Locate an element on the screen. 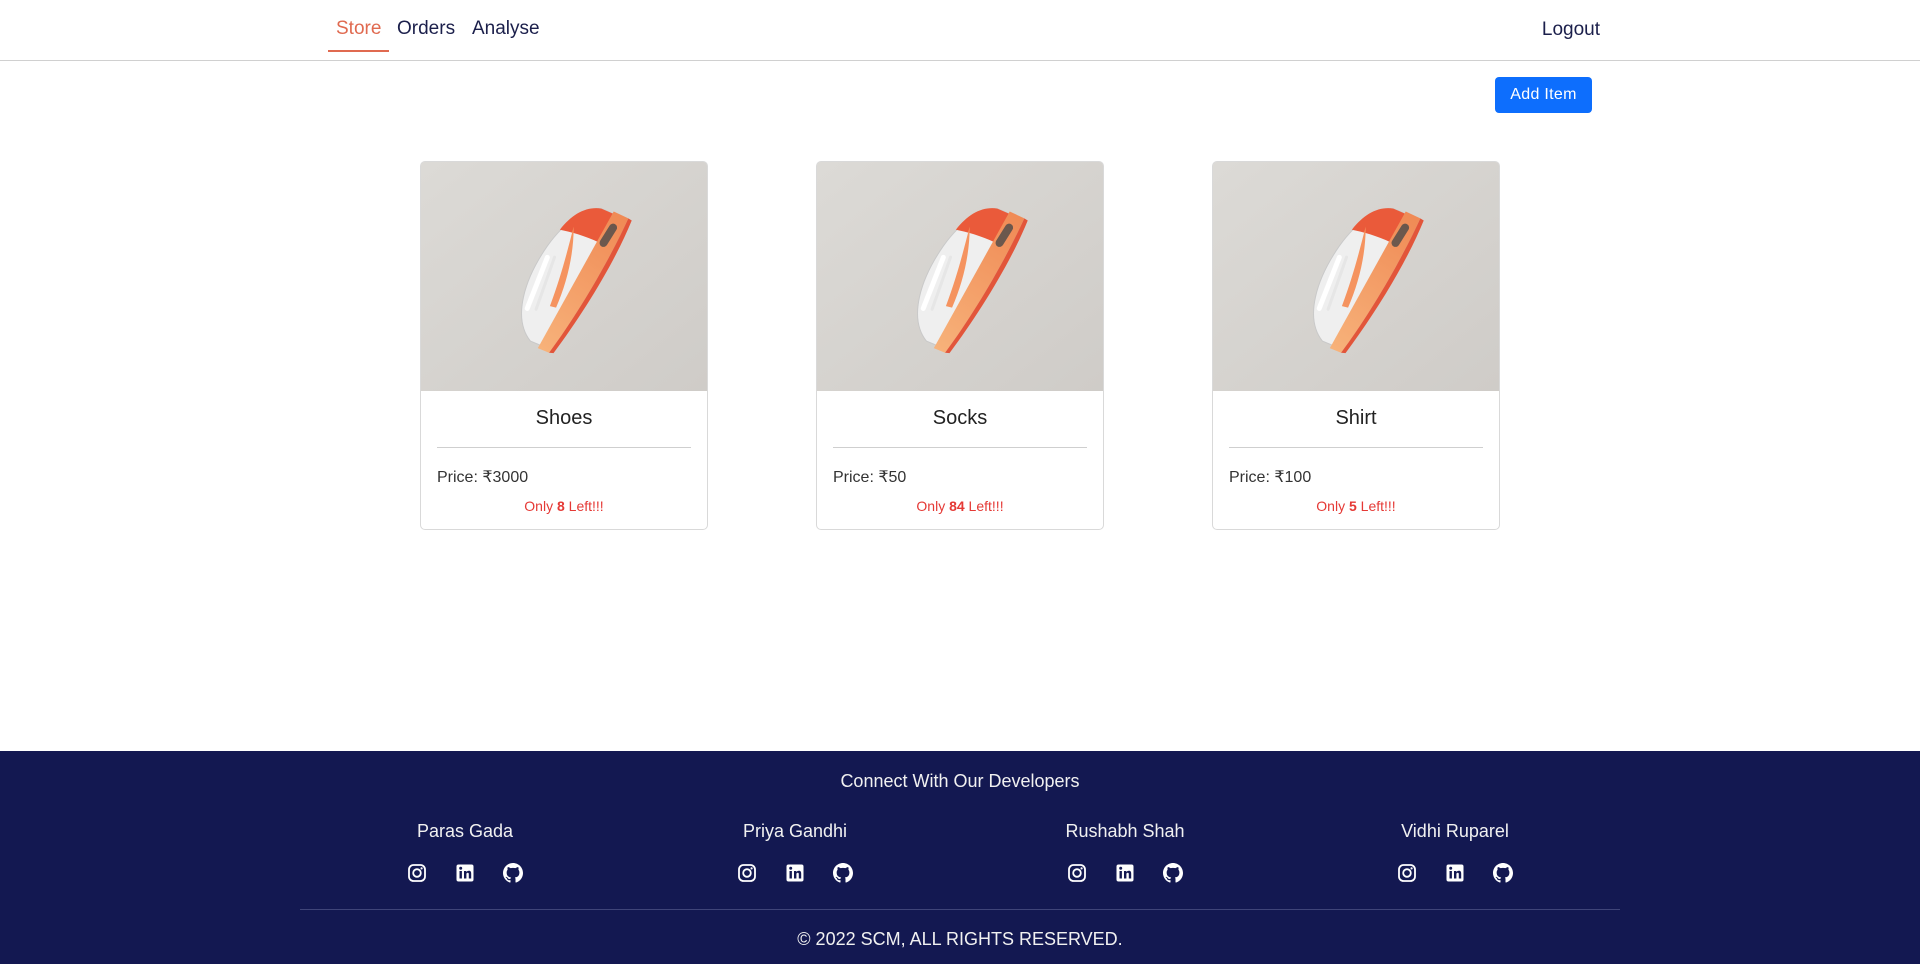 This screenshot has height=964, width=1920. developer-block: Vidhi Ruparel is located at coordinates (1455, 852).